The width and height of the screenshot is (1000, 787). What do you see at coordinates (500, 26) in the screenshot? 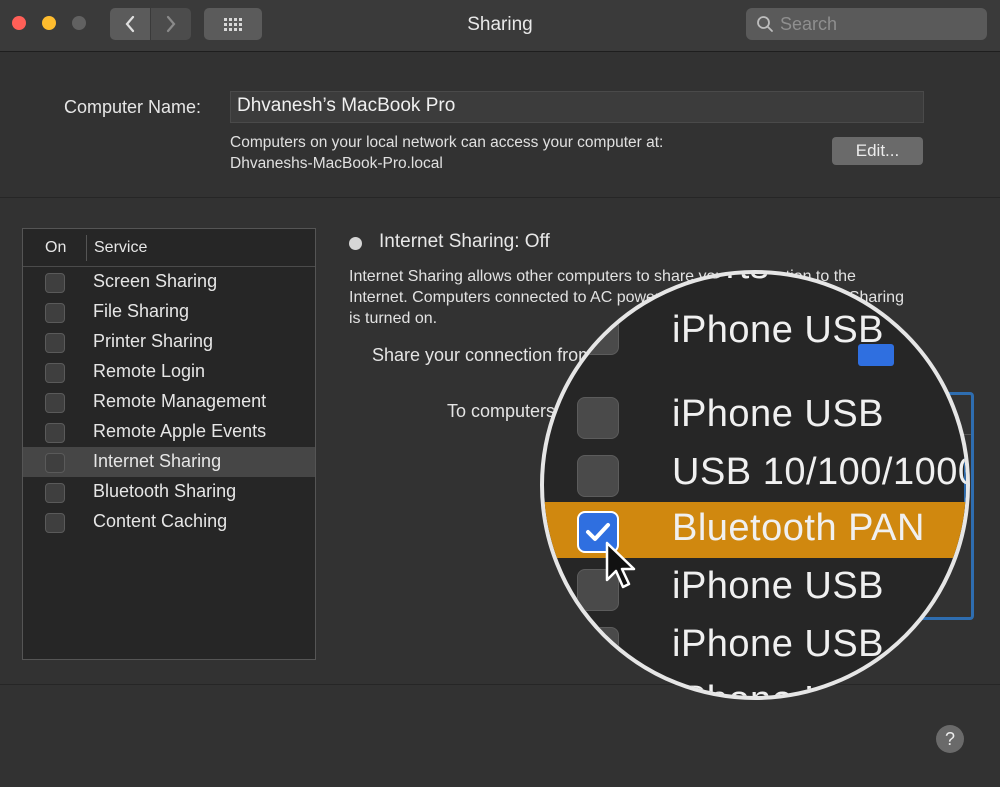
I see `title-bar: Sharing Search` at bounding box center [500, 26].